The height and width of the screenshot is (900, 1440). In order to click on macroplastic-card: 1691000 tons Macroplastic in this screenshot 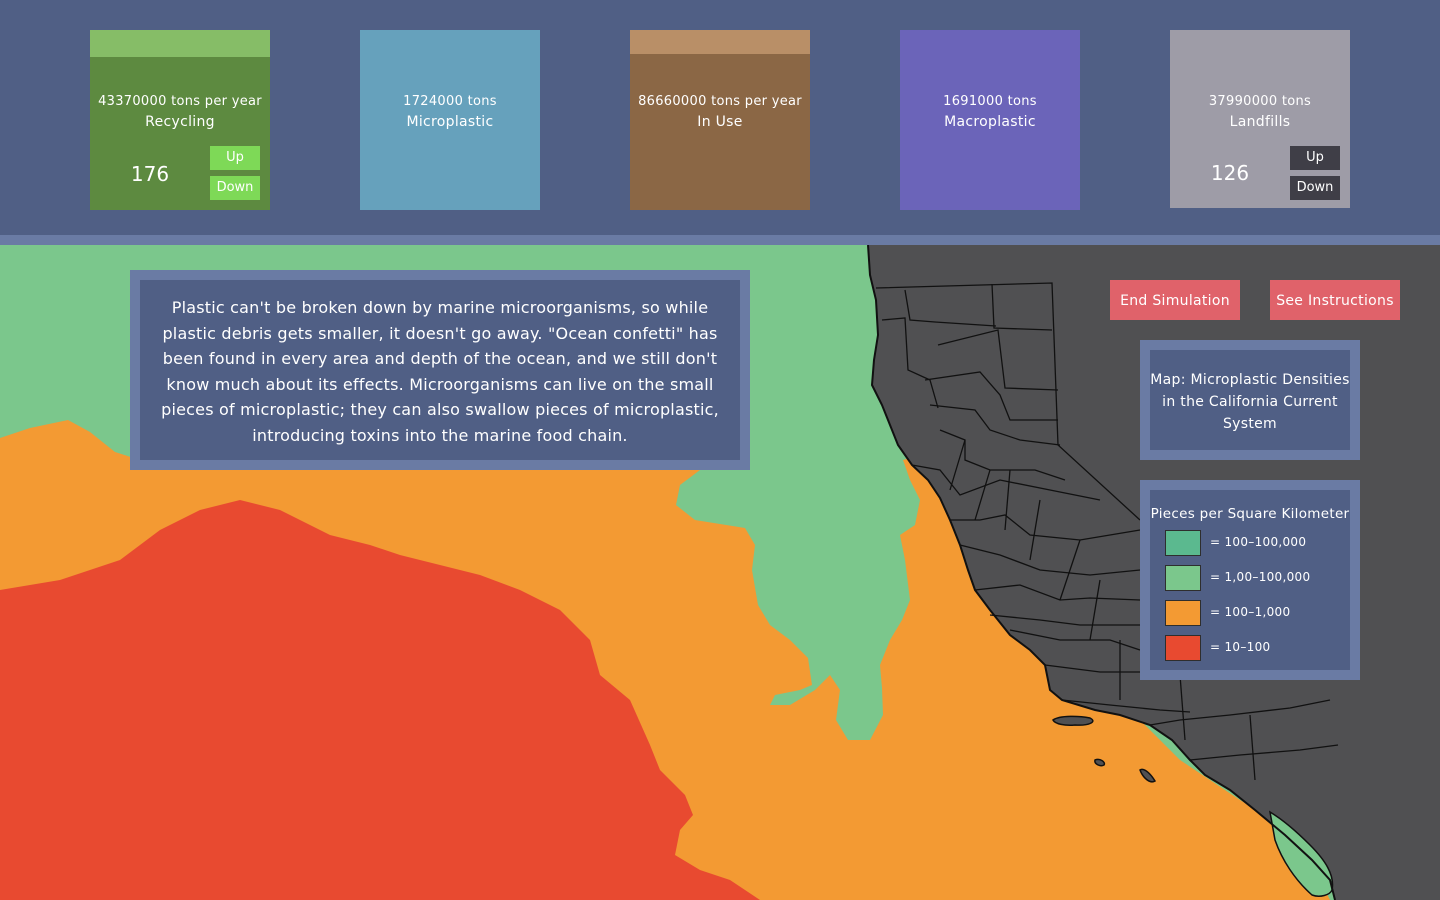, I will do `click(990, 120)`.